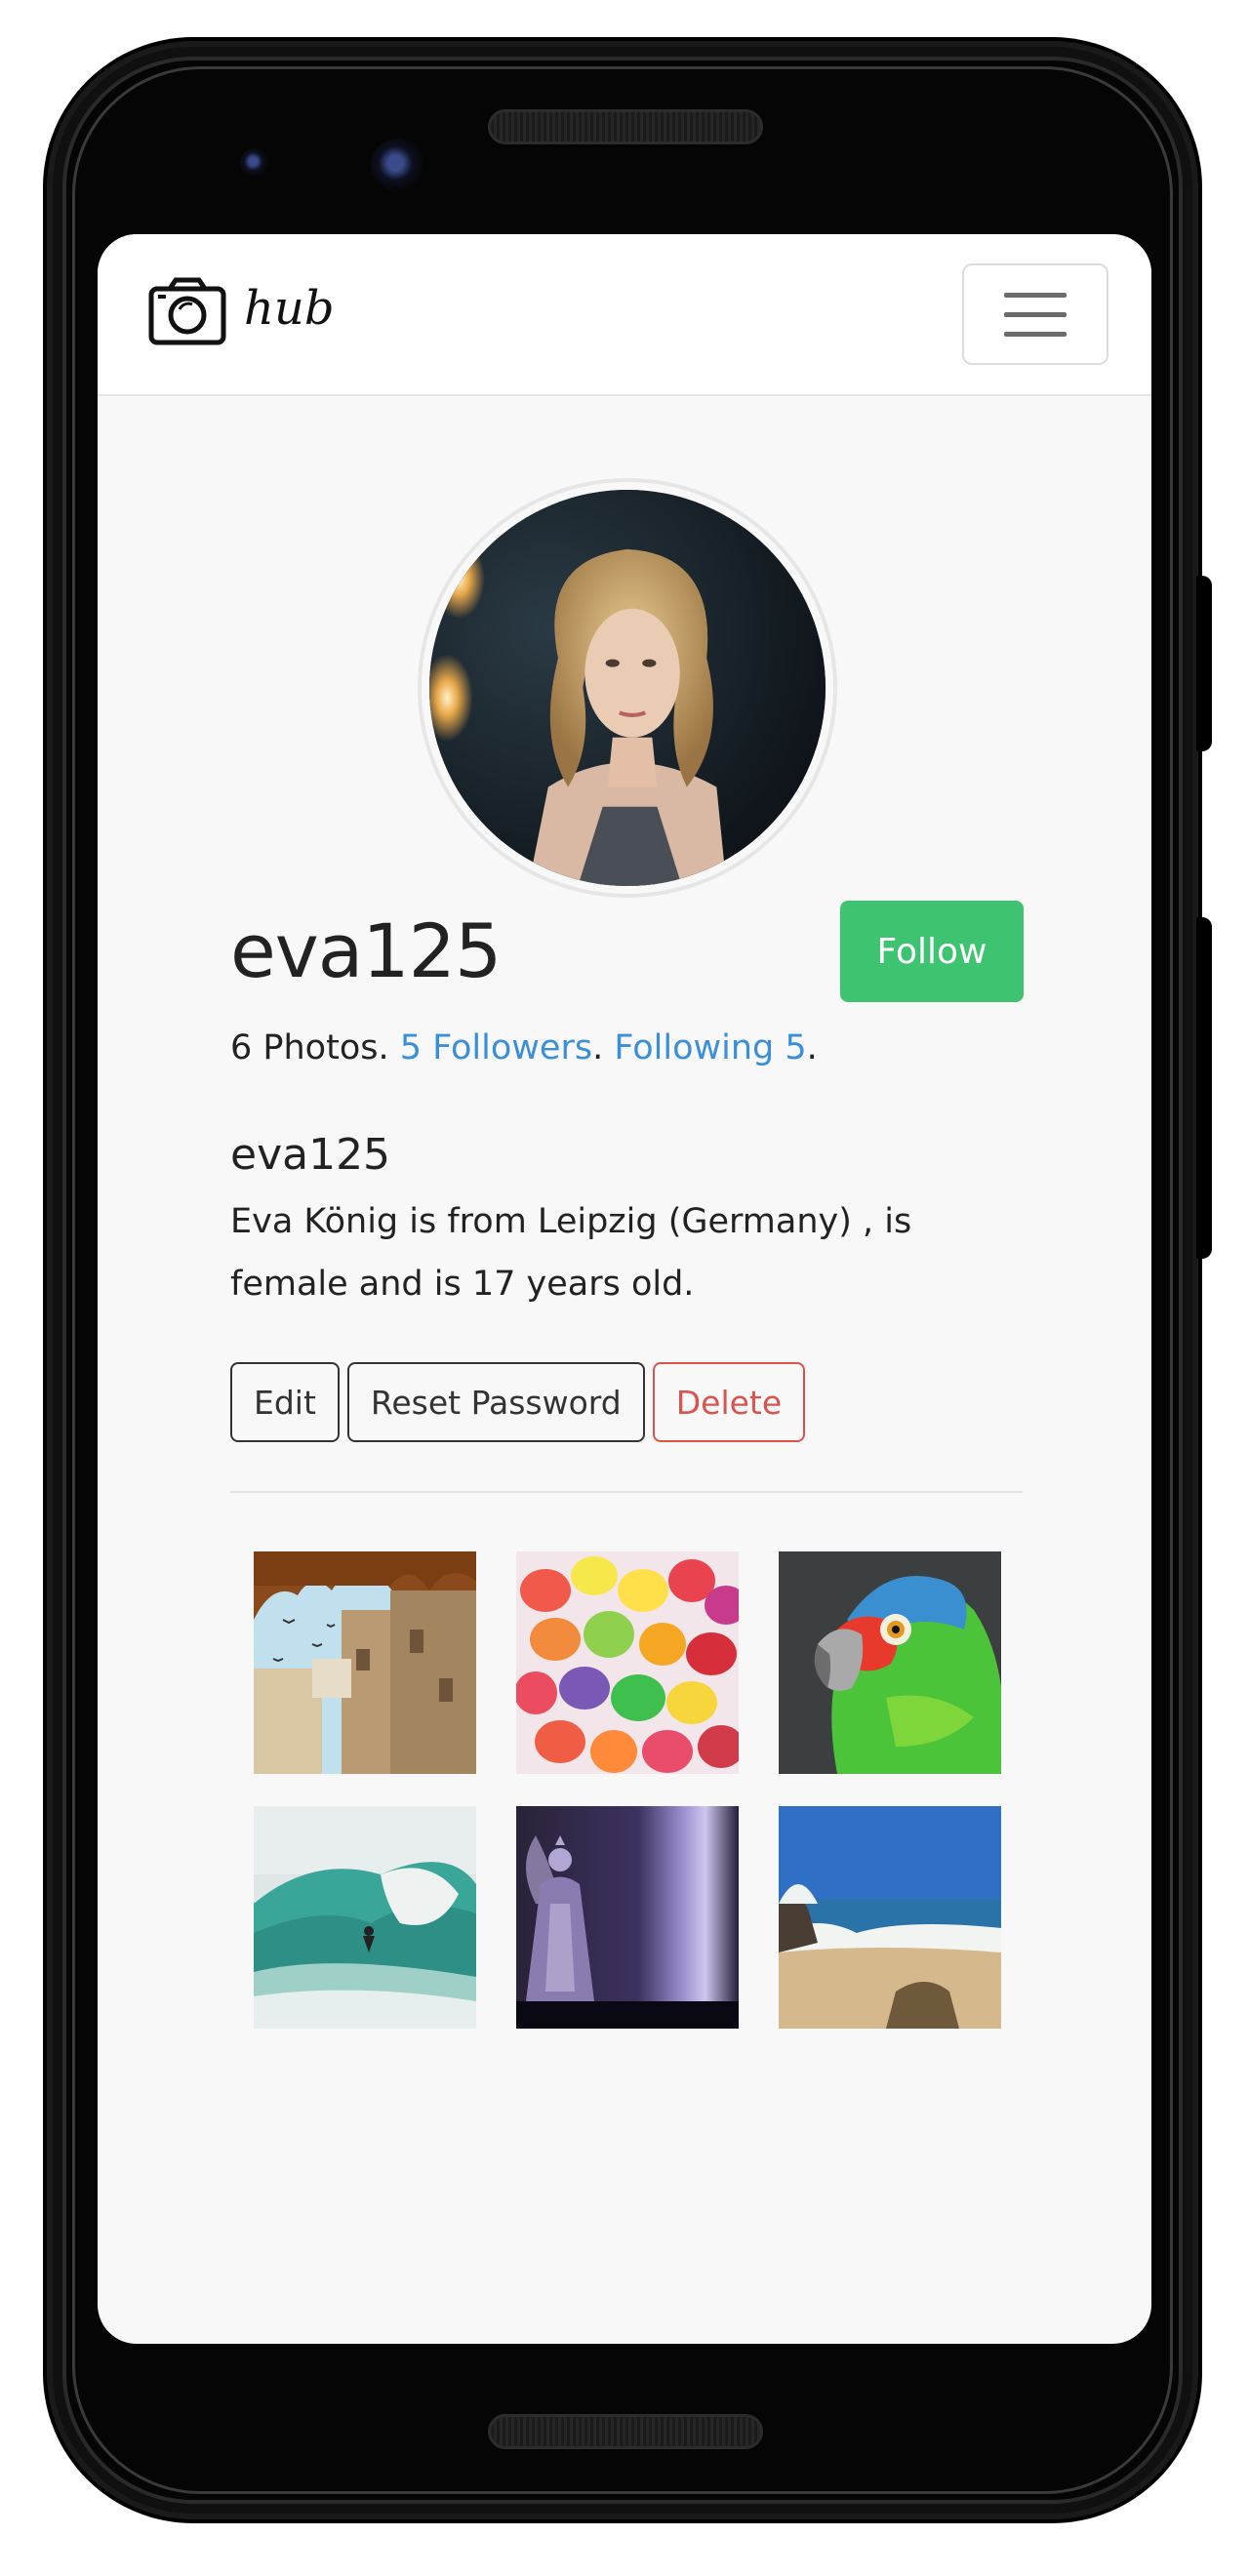  What do you see at coordinates (624, 315) in the screenshot?
I see `navbar: hub` at bounding box center [624, 315].